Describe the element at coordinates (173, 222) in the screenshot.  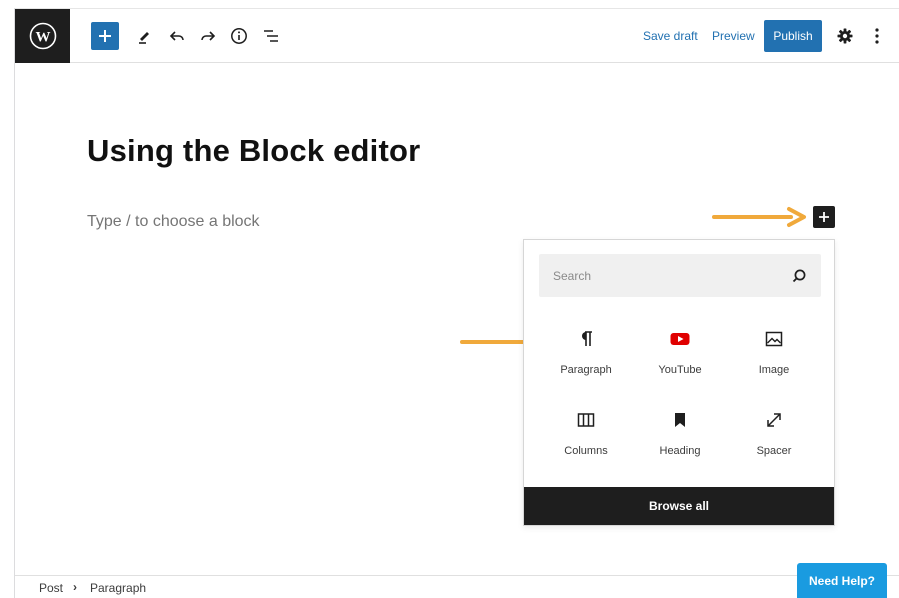
I see `block-placeholder: Type / to choose a block` at that location.